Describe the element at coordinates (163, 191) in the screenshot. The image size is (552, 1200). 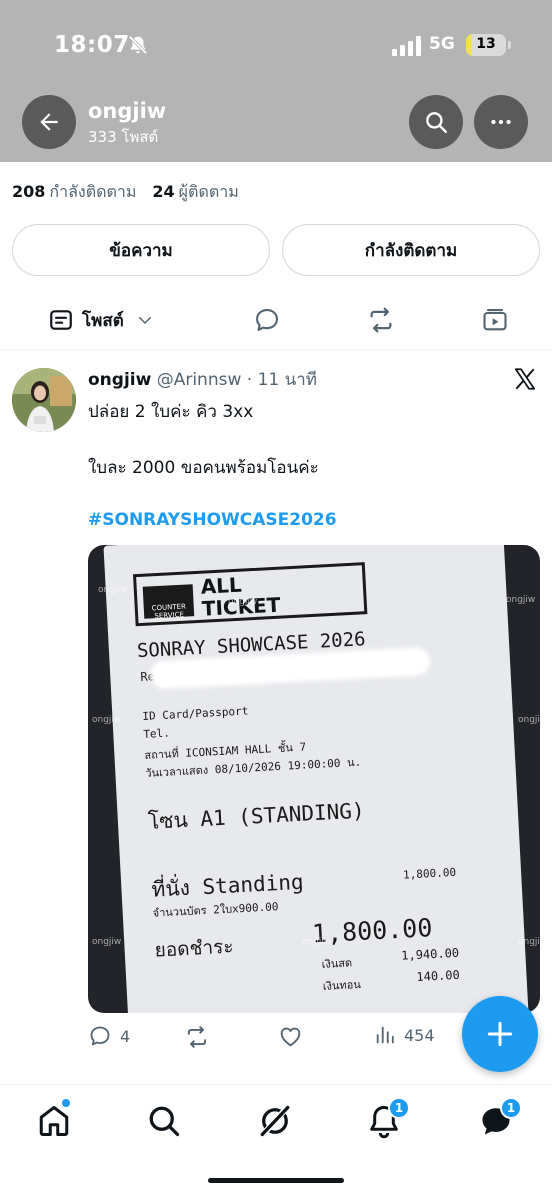
I see `followers-count: 24` at that location.